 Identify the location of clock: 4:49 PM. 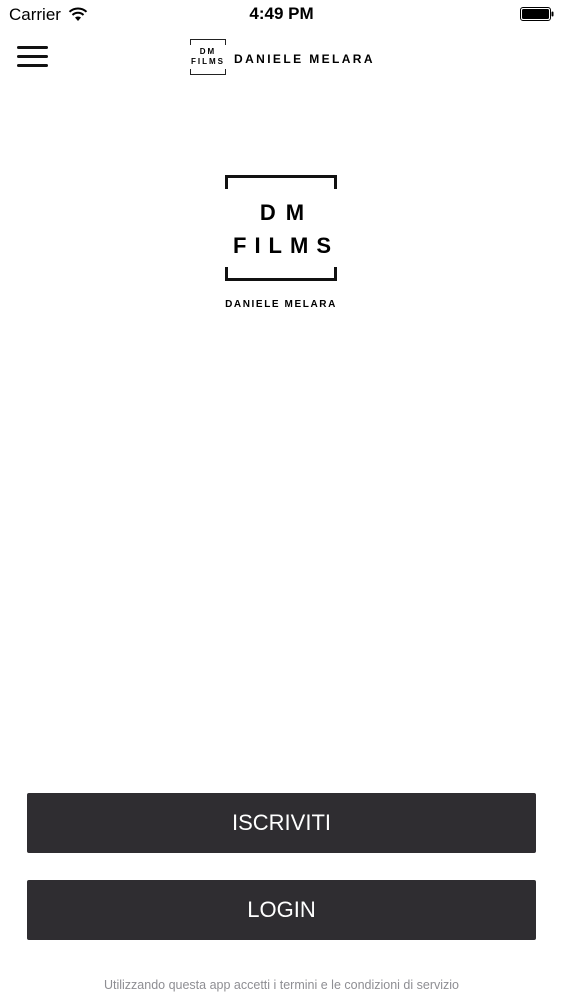
(281, 13).